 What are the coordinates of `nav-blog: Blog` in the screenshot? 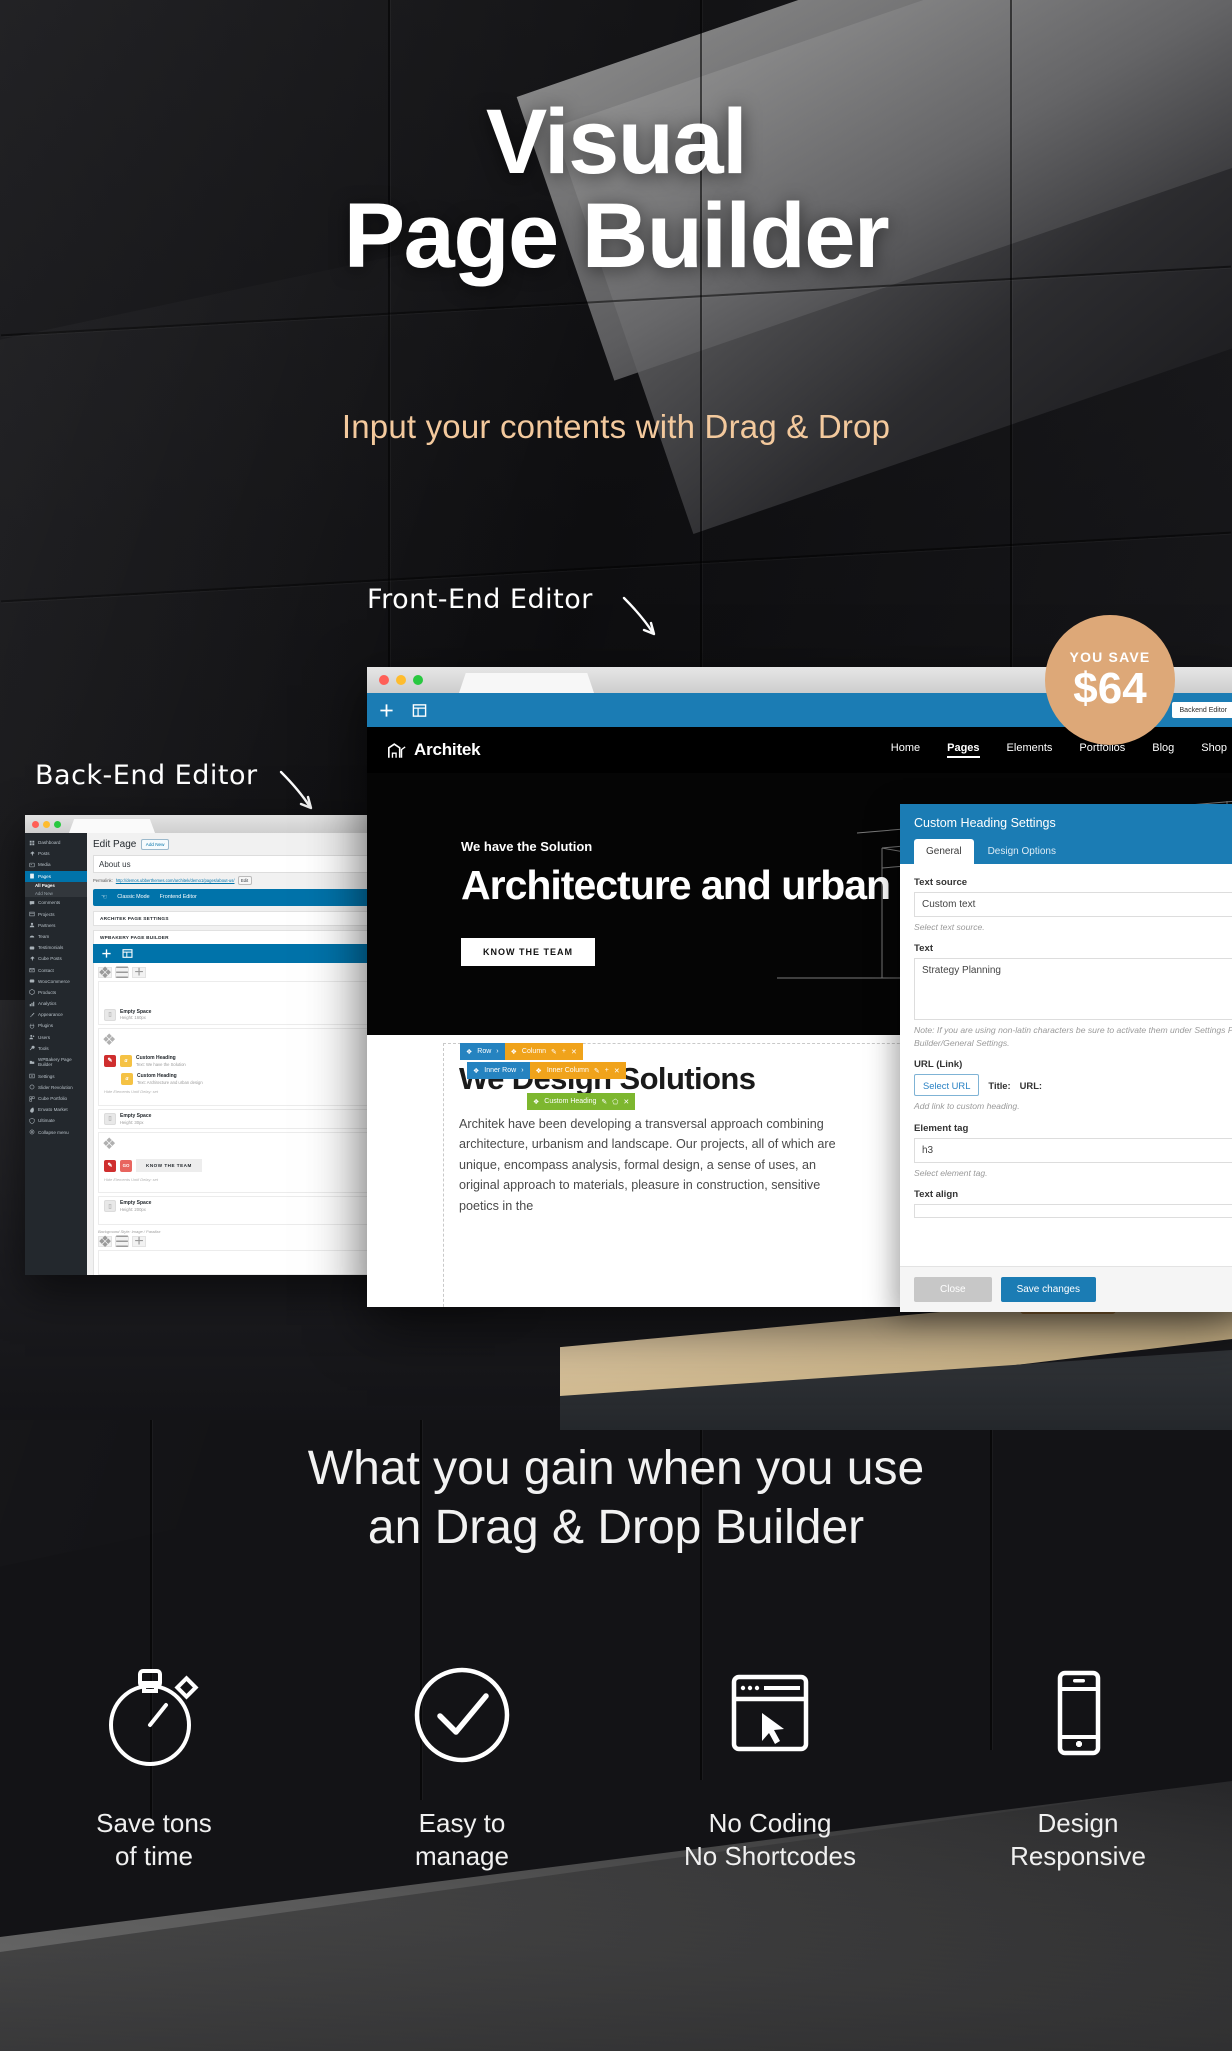 It's located at (1163, 750).